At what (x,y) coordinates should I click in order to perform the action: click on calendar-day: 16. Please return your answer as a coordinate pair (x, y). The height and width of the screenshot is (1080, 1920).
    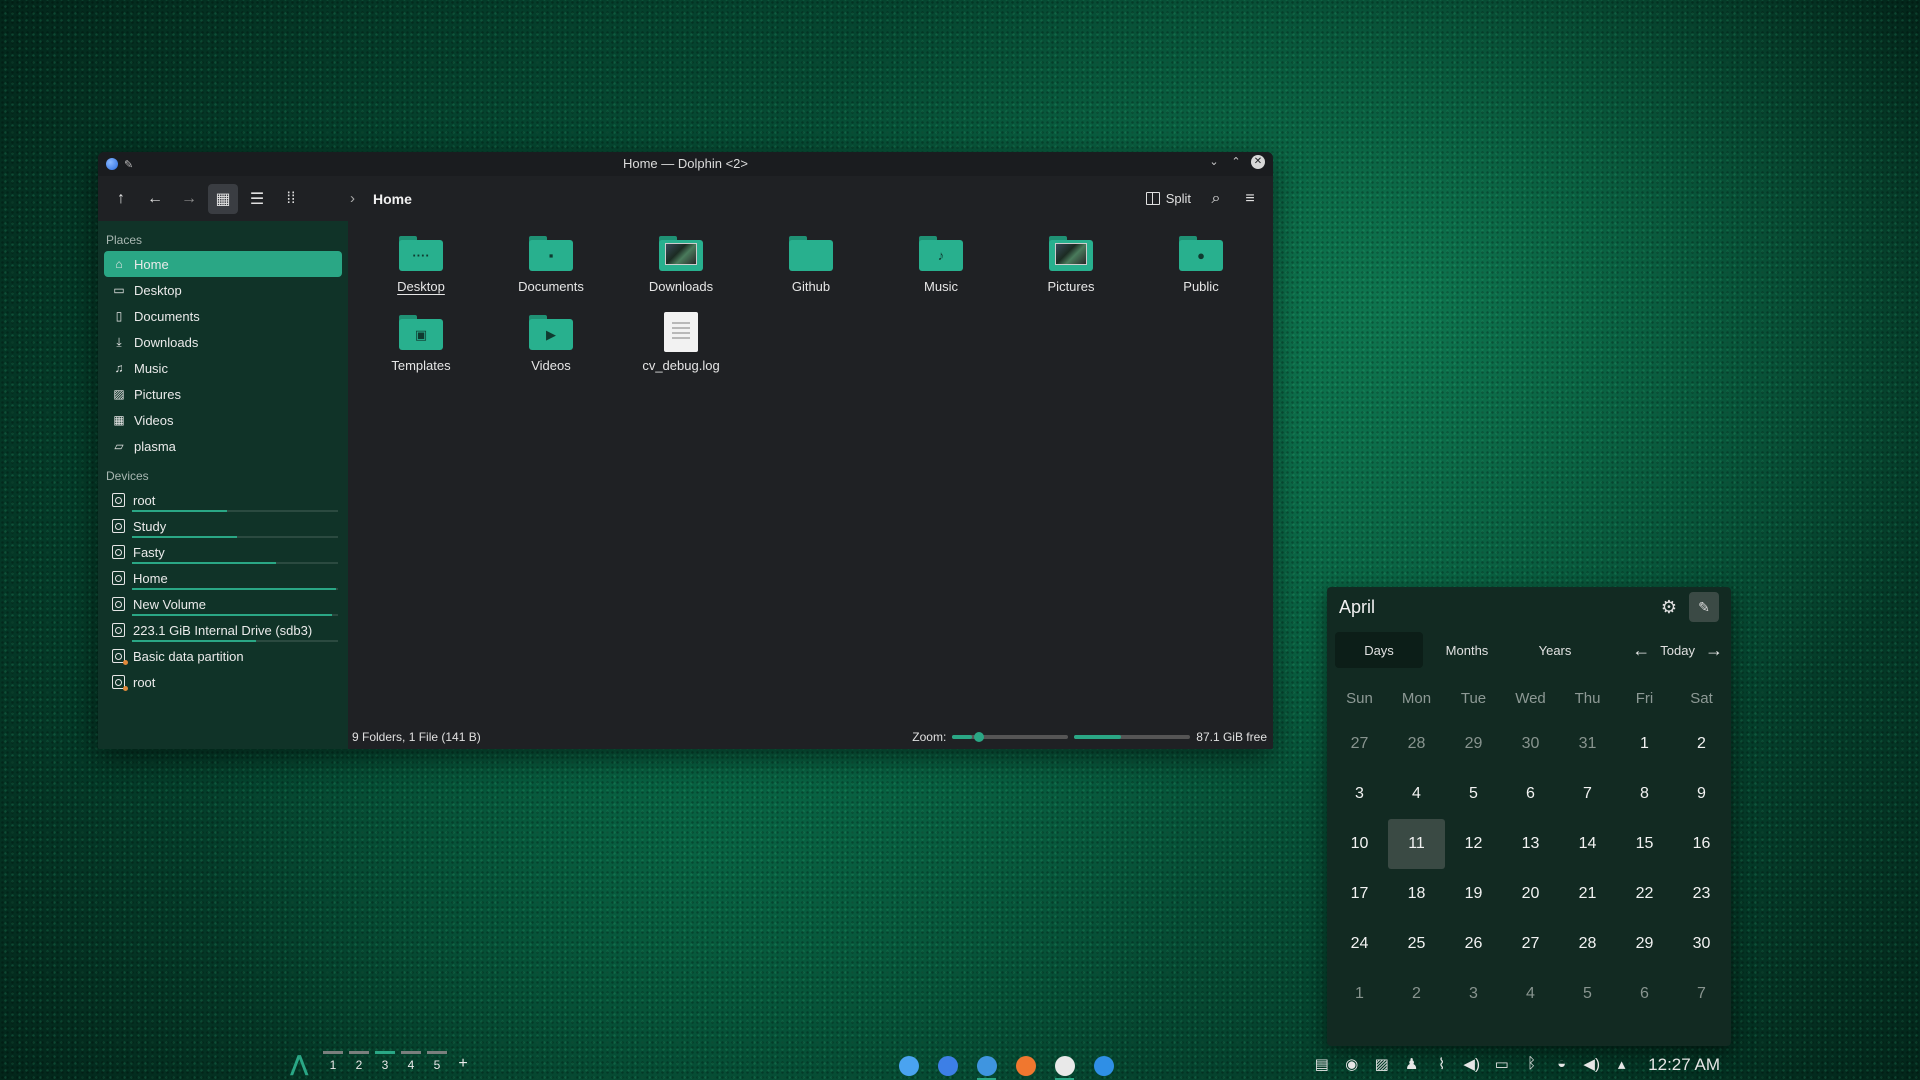
    Looking at the image, I should click on (1701, 844).